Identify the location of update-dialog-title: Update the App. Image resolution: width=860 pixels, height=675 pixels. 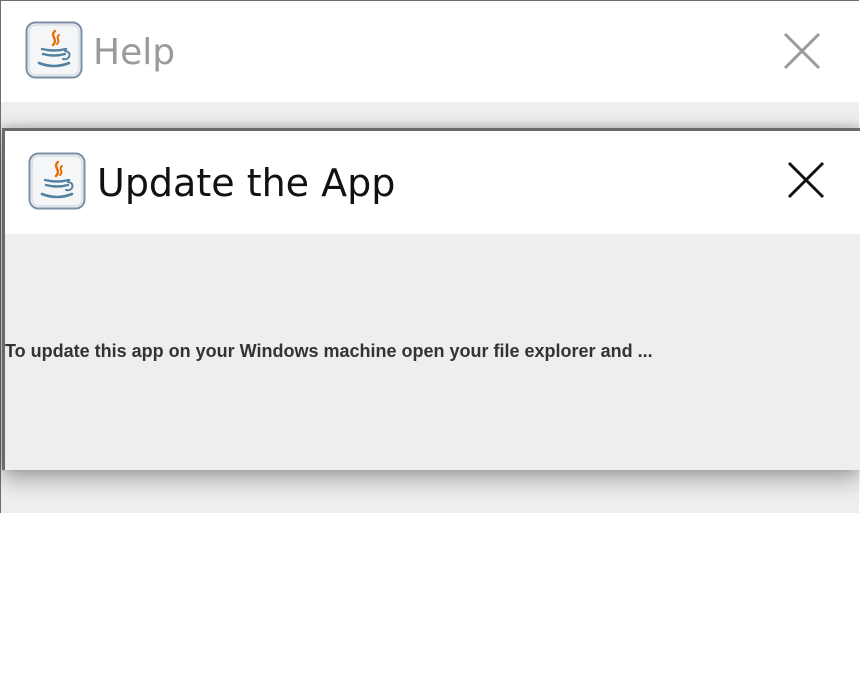
(246, 183).